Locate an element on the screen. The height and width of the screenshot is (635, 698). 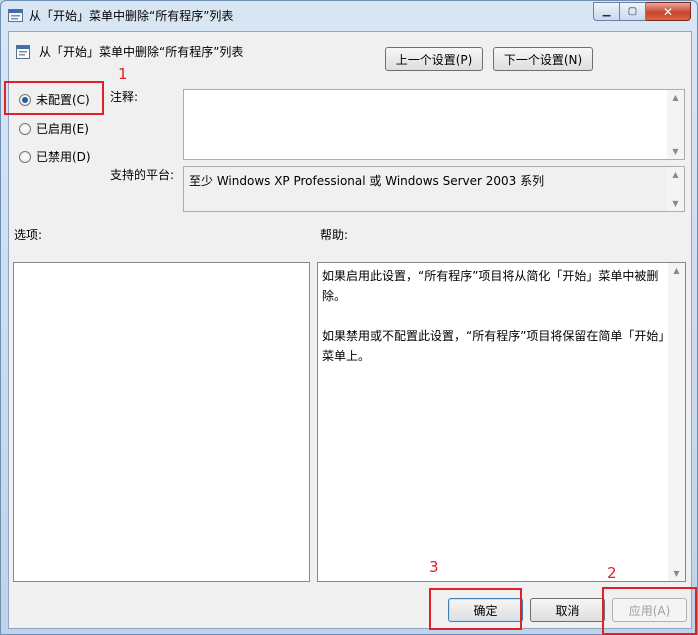
close-button: ✕ is located at coordinates (668, 11).